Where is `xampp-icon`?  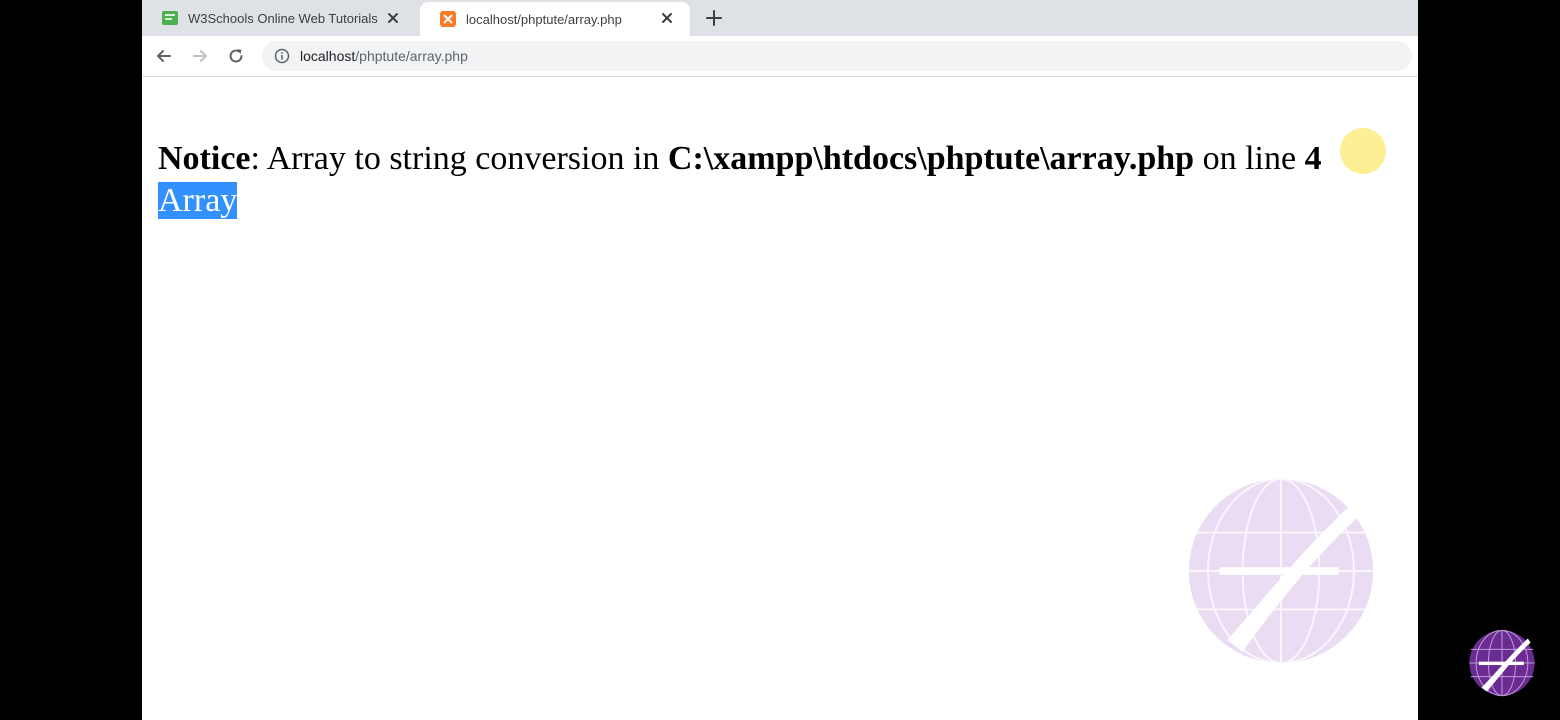 xampp-icon is located at coordinates (448, 19).